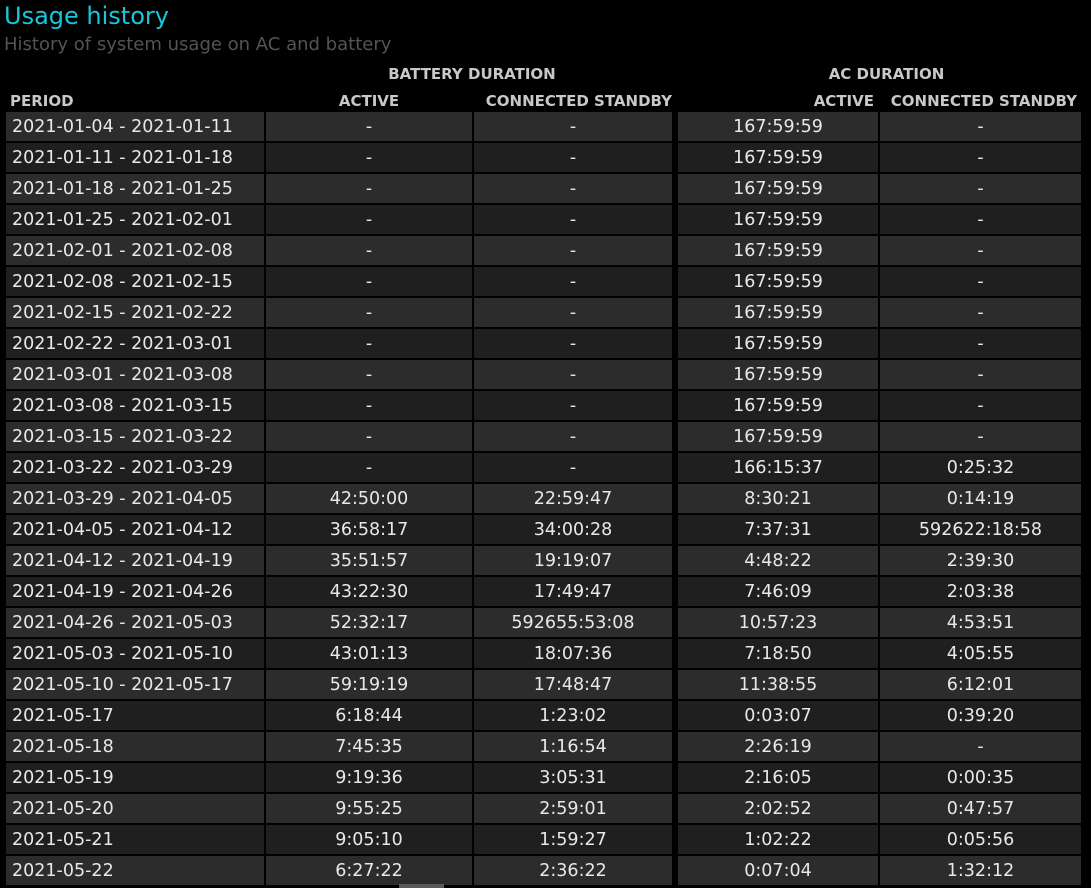 This screenshot has width=1091, height=888. What do you see at coordinates (575, 498) in the screenshot?
I see `battery-connected-standby-cell: 22:59:47` at bounding box center [575, 498].